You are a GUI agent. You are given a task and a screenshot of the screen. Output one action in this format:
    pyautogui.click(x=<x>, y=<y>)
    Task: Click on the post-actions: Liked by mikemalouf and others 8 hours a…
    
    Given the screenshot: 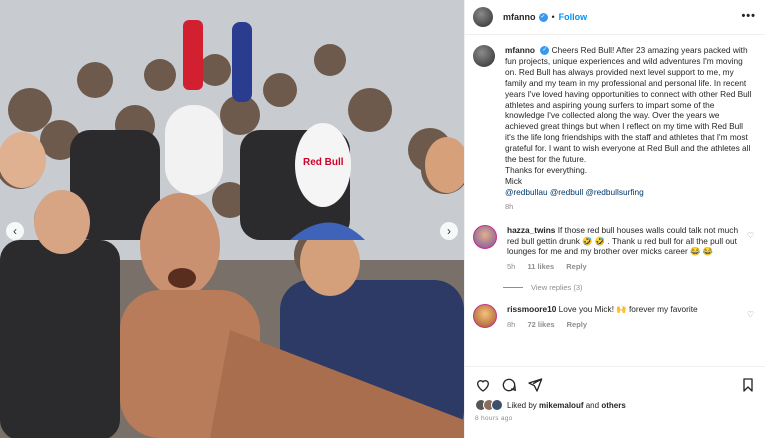 What is the action you would take?
    pyautogui.click(x=615, y=402)
    